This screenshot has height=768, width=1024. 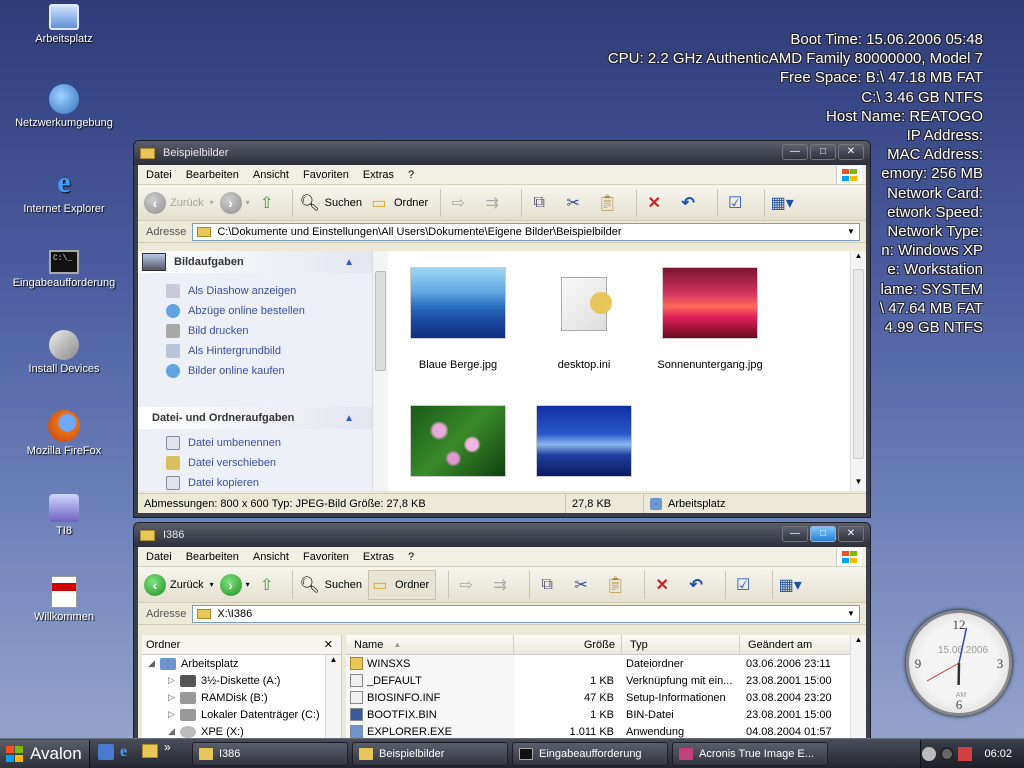 I want to click on column-type: Typ, so click(x=681, y=644).